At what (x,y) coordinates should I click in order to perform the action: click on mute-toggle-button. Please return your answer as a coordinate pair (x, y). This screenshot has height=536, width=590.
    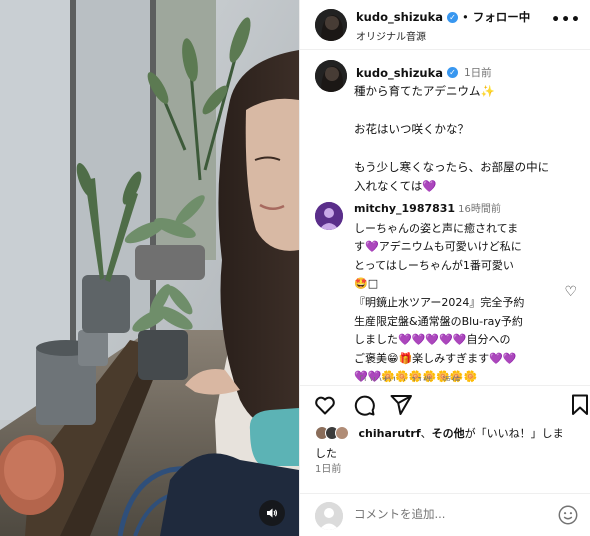
    Looking at the image, I should click on (272, 513).